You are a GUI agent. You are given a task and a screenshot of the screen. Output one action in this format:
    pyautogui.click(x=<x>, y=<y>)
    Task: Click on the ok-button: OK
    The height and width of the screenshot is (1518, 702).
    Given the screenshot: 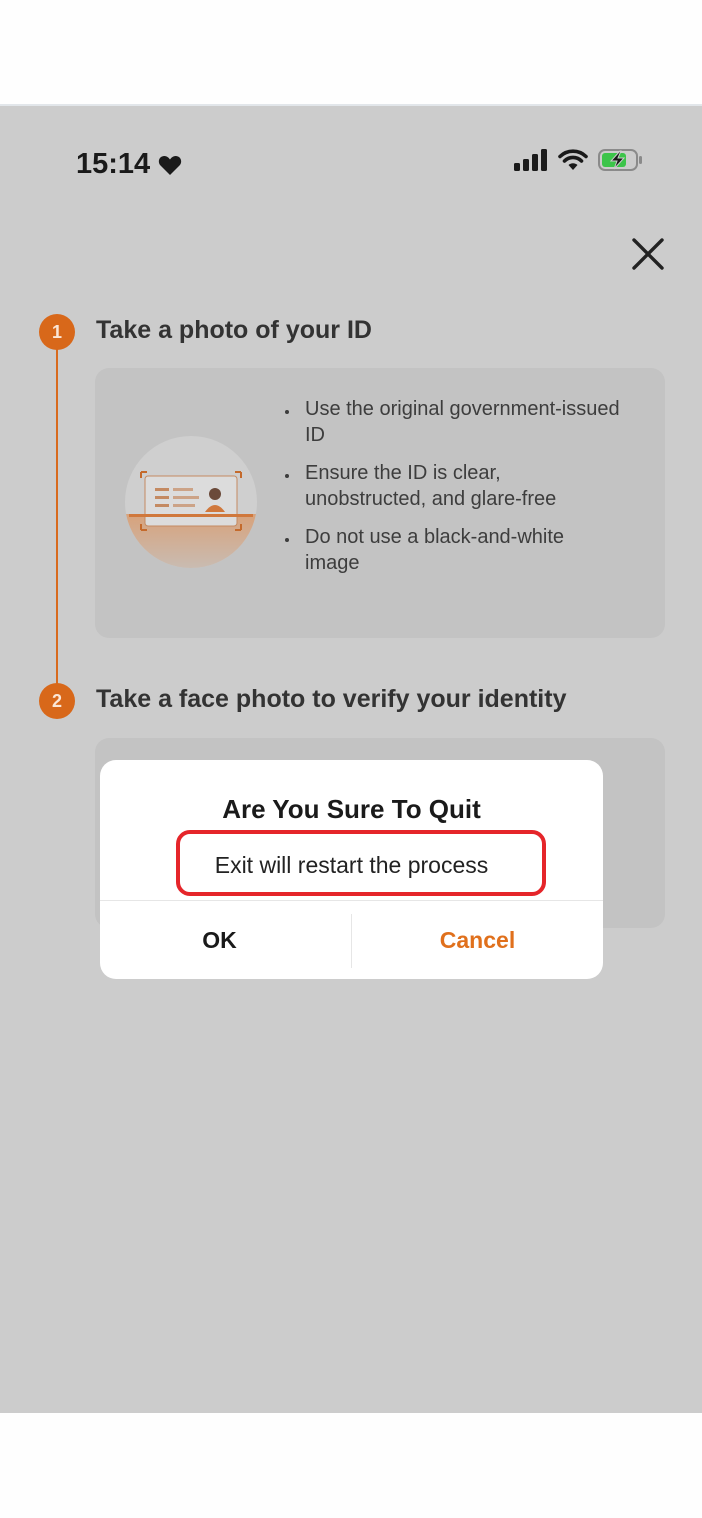 What is the action you would take?
    pyautogui.click(x=225, y=940)
    